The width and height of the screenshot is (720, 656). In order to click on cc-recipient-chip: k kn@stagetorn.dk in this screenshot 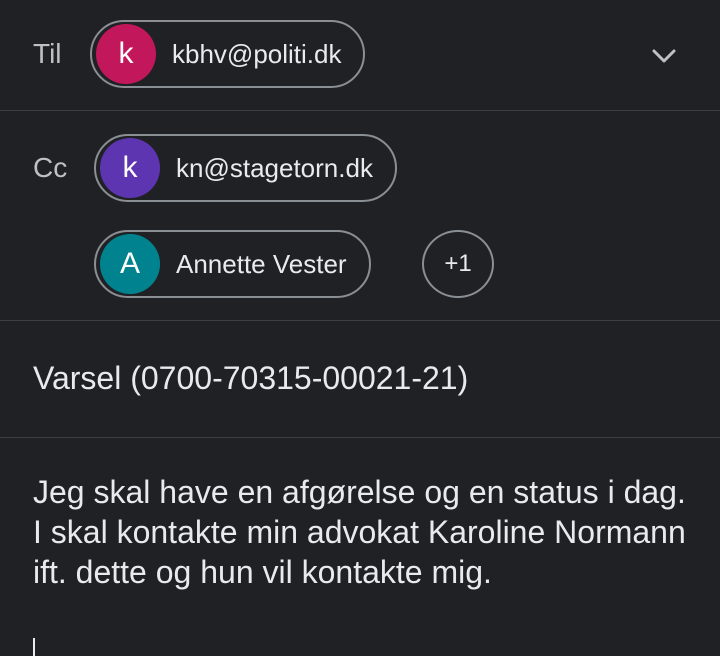, I will do `click(245, 168)`.